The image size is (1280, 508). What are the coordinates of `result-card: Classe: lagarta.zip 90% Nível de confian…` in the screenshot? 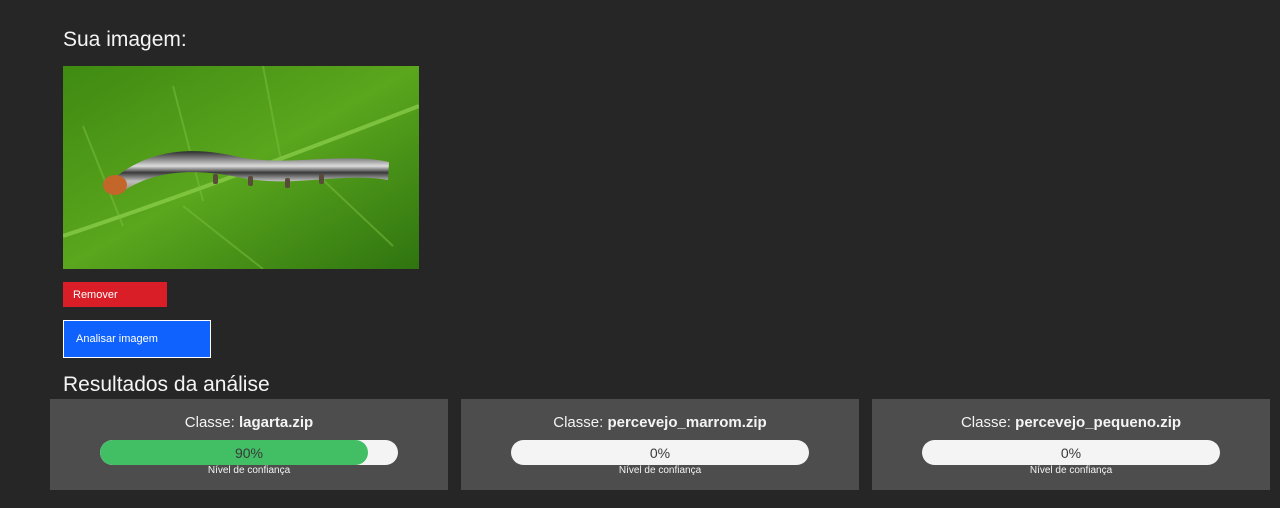 It's located at (249, 444).